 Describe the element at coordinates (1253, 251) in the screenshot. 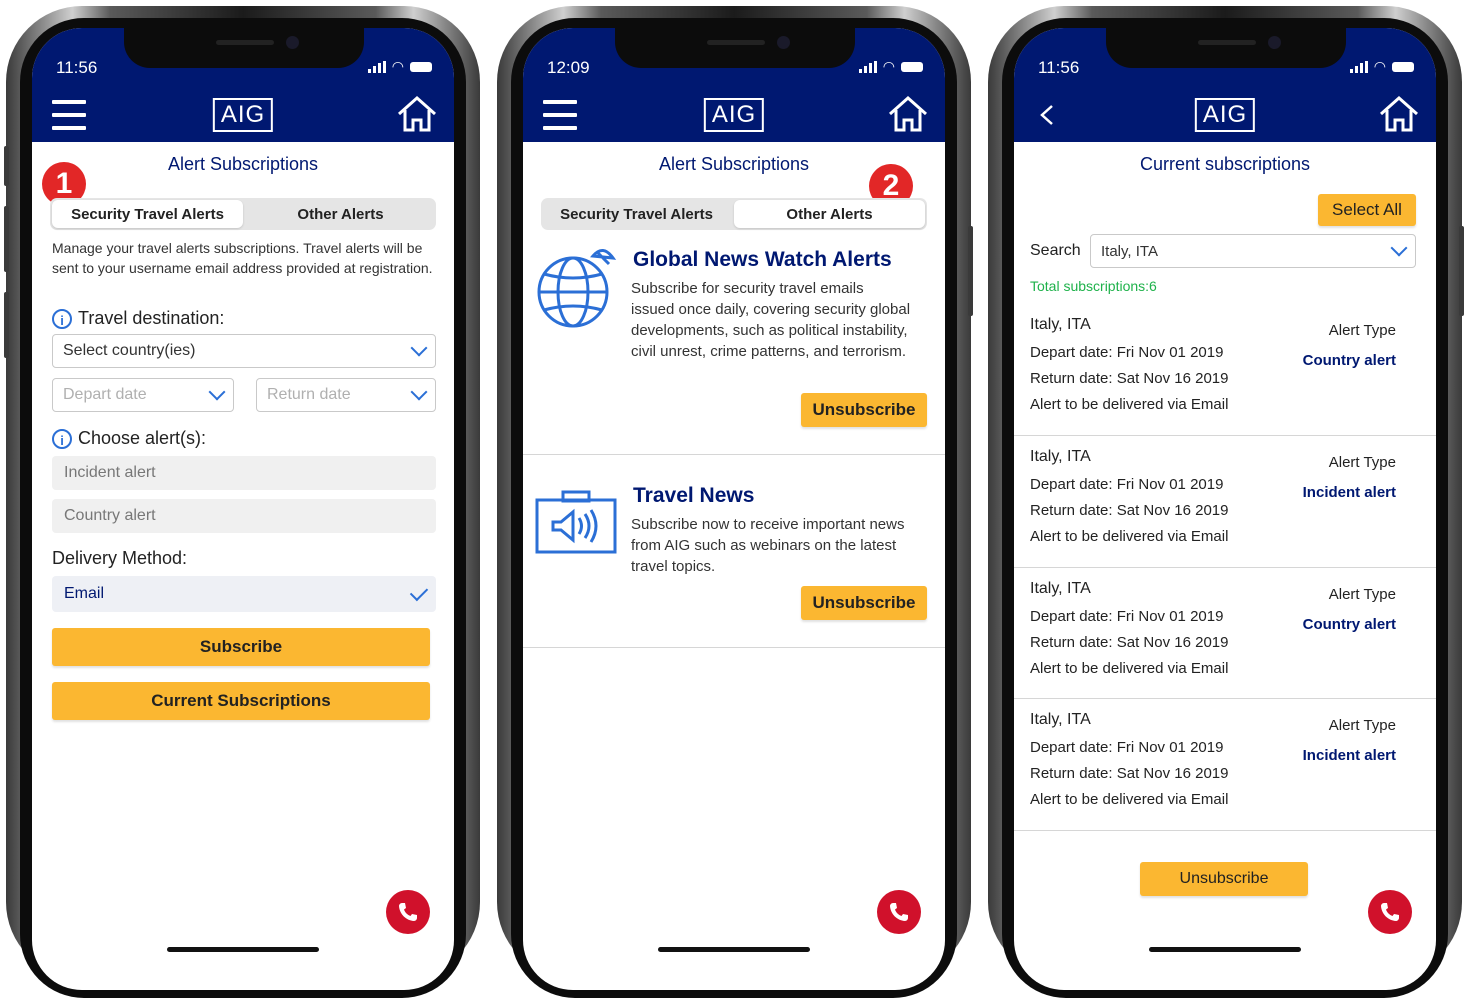

I see `search-select: Italy, ITA` at that location.